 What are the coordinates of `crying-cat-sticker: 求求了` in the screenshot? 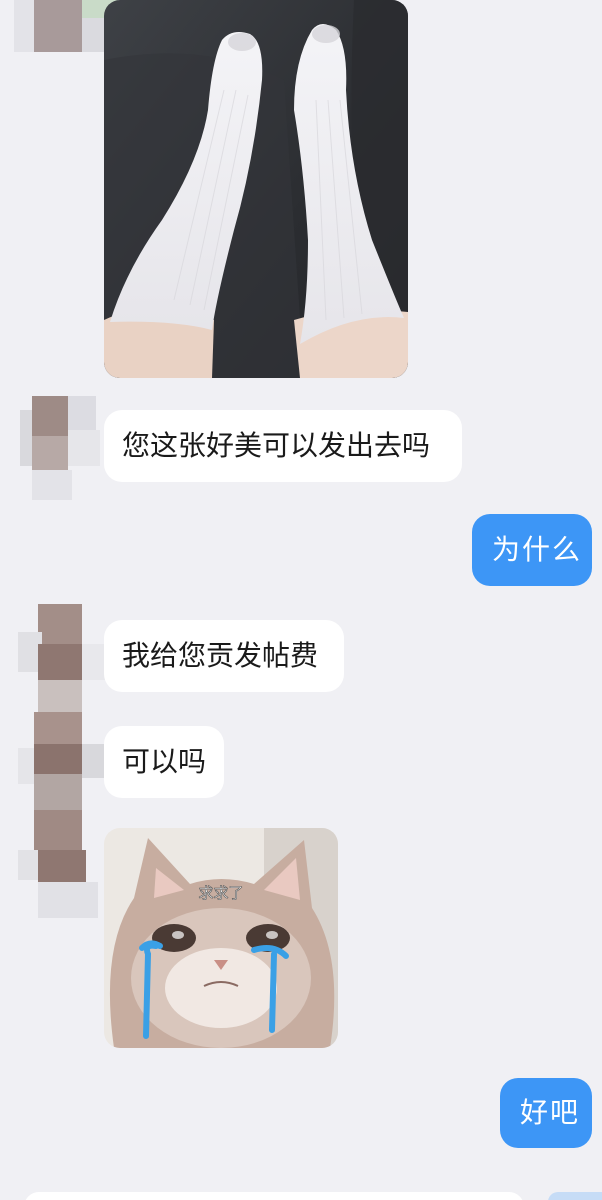 It's located at (221, 938).